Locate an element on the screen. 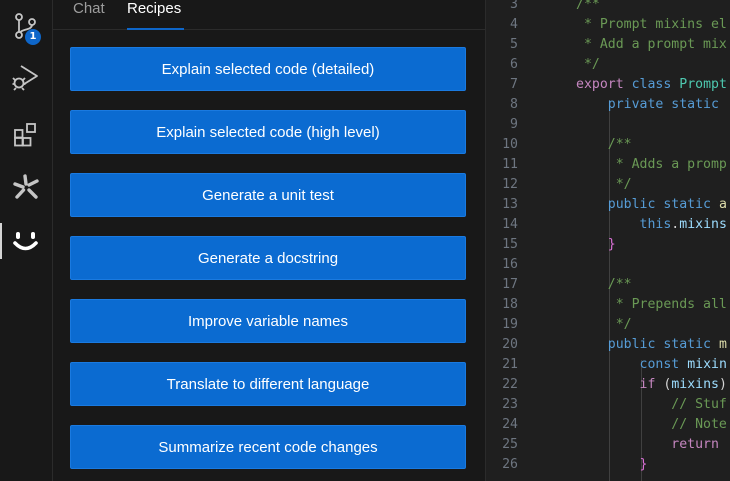 The width and height of the screenshot is (730, 481). code-line: export class Prompt is located at coordinates (651, 85).